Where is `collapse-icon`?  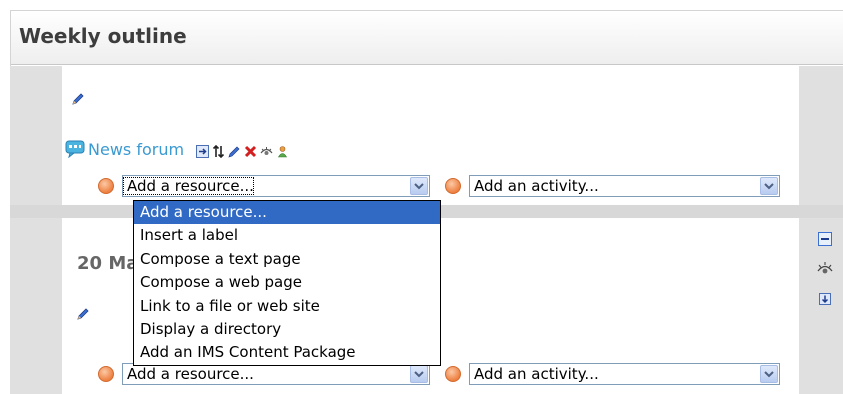 collapse-icon is located at coordinates (825, 240).